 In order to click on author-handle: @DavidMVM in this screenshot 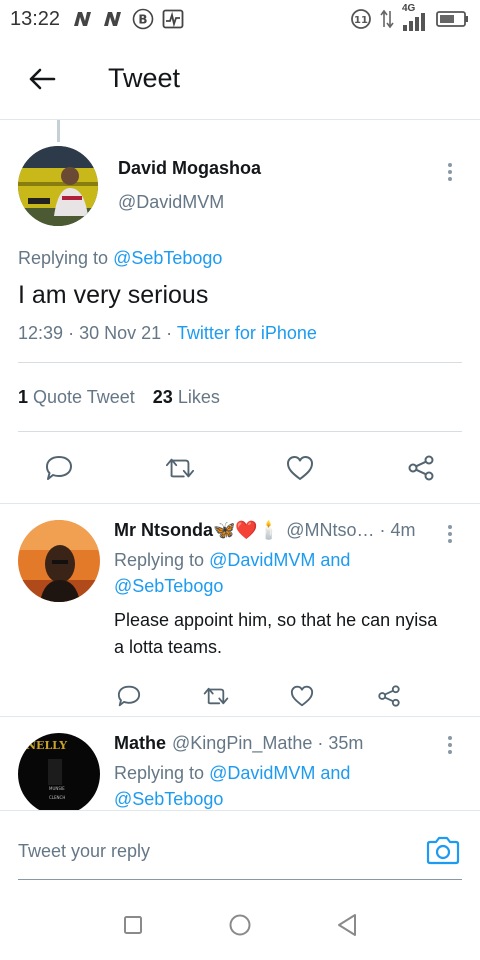, I will do `click(189, 202)`.